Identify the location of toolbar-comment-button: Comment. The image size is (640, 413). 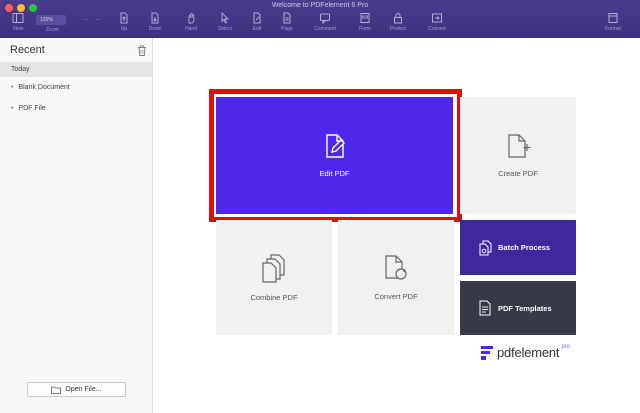
(325, 24).